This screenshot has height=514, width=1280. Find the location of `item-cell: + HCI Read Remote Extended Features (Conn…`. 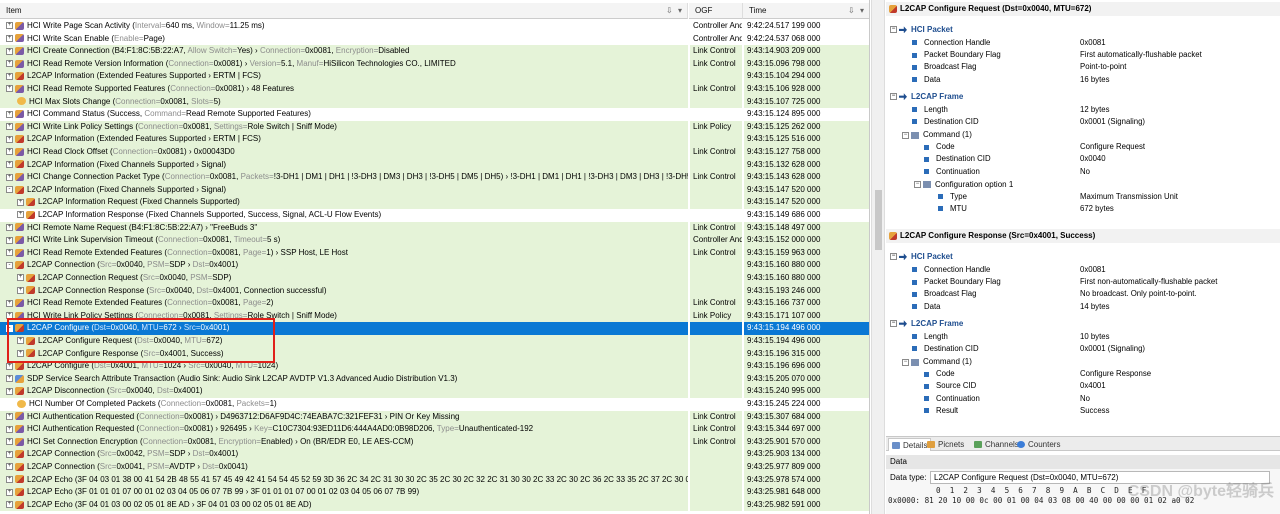

item-cell: + HCI Read Remote Extended Features (Conn… is located at coordinates (344, 253).